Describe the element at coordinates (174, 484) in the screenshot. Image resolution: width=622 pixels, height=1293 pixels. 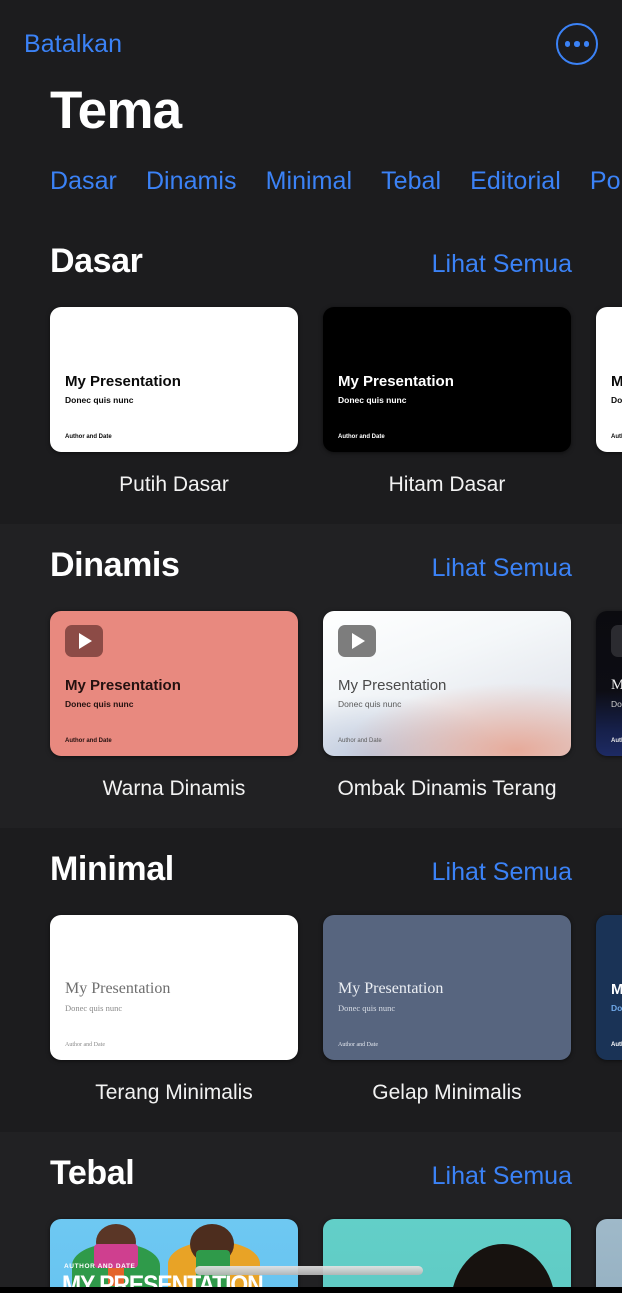
I see `theme-name-label: Putih Dasar` at that location.